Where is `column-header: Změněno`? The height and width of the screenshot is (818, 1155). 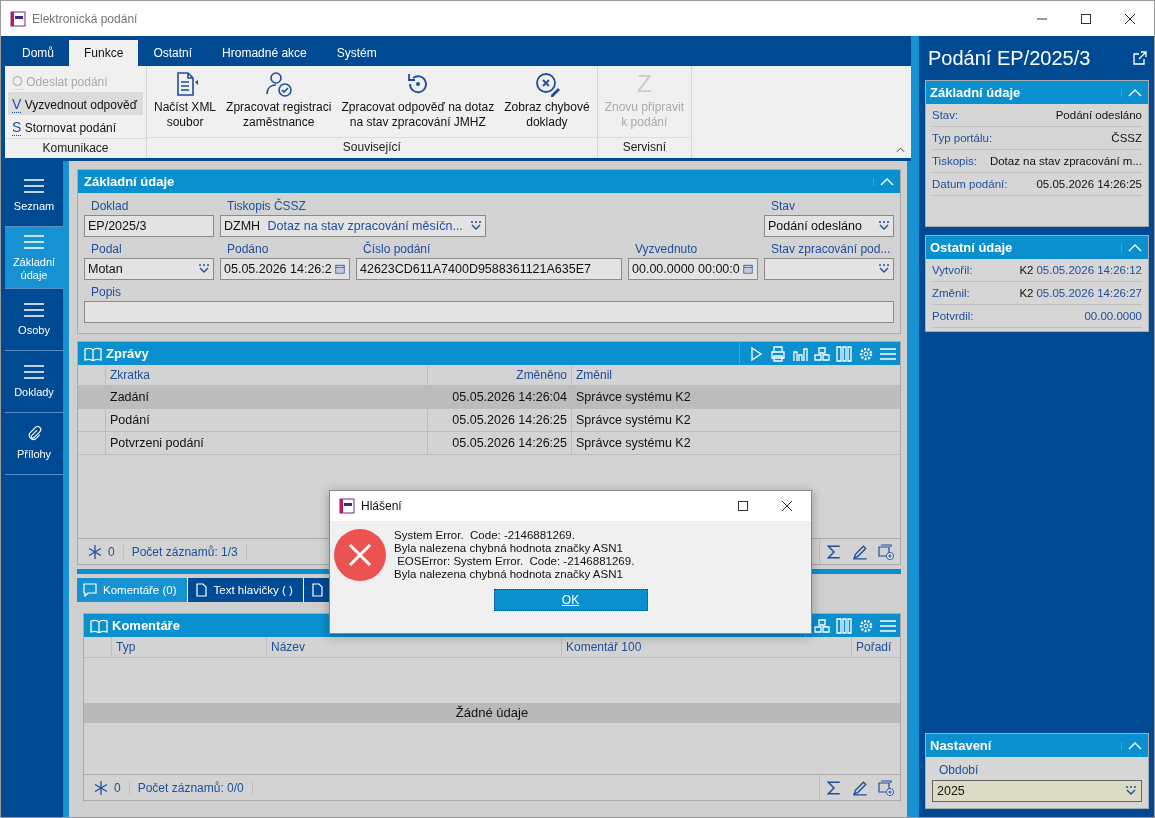 column-header: Změněno is located at coordinates (500, 375).